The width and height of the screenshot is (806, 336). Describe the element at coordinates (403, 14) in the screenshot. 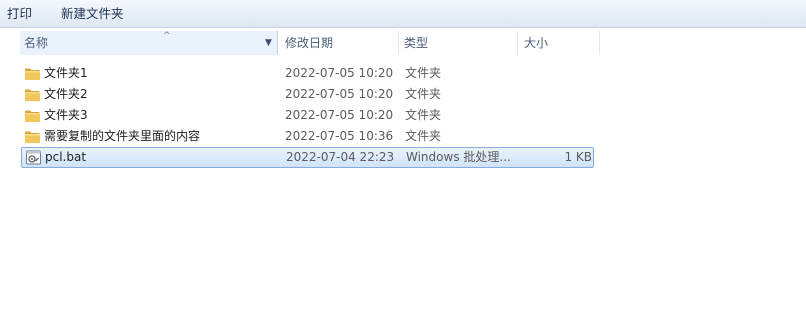

I see `command-toolbar: 打印 新建文件夹` at that location.